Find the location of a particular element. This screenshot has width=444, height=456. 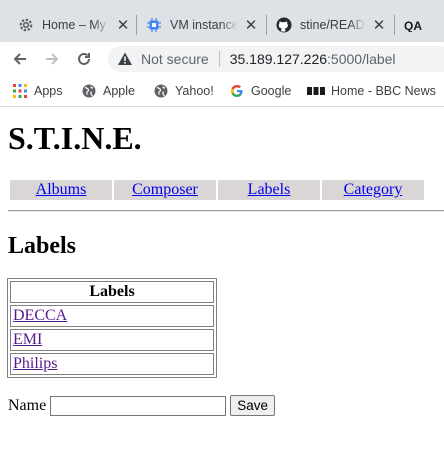

horizontal-rule is located at coordinates (226, 211).